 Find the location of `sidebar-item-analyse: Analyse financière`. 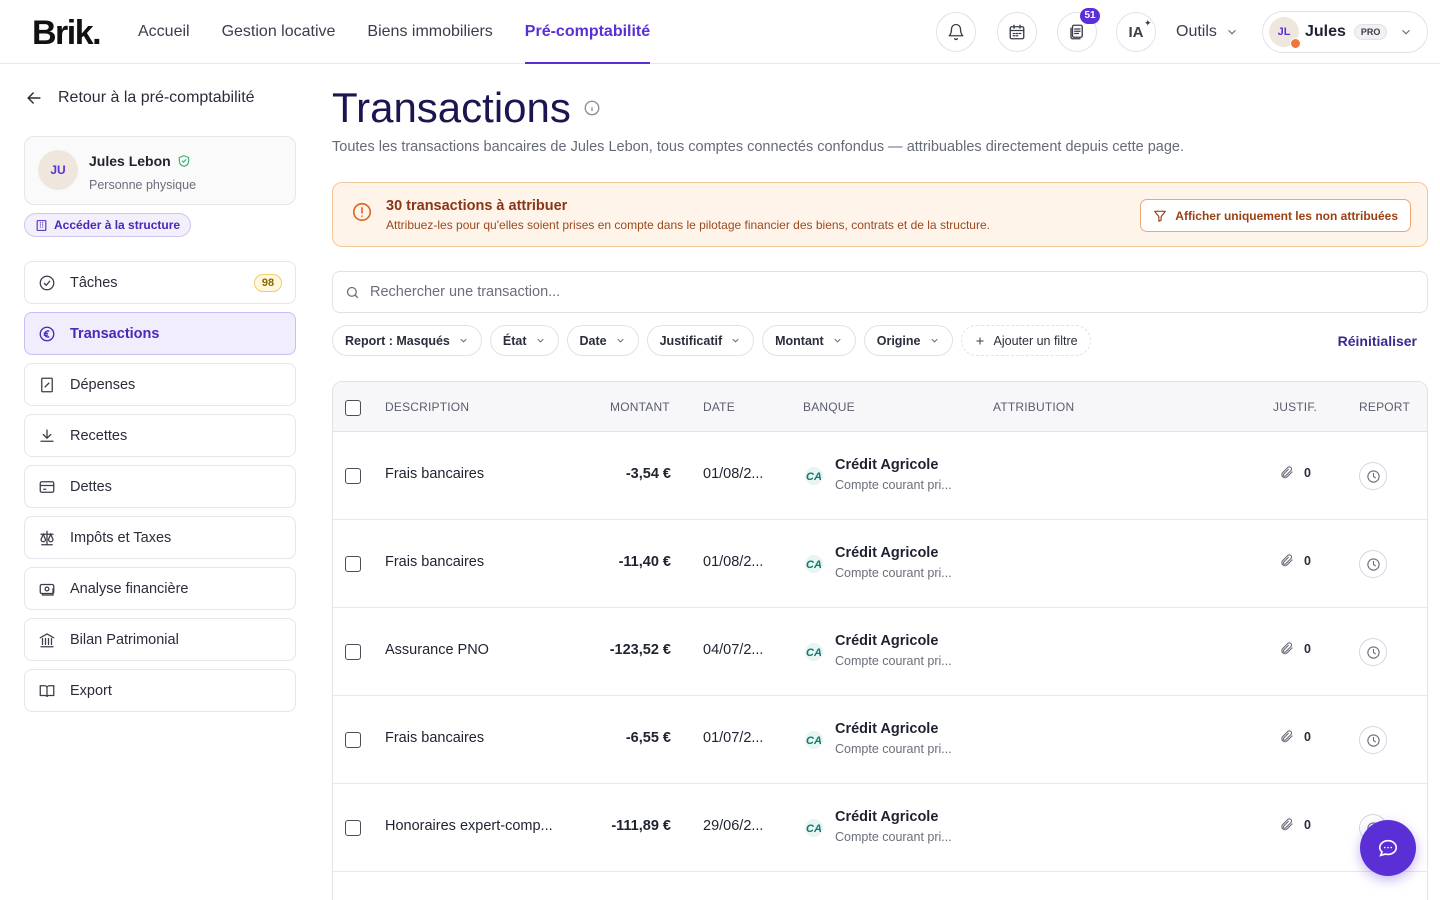

sidebar-item-analyse: Analyse financière is located at coordinates (160, 588).